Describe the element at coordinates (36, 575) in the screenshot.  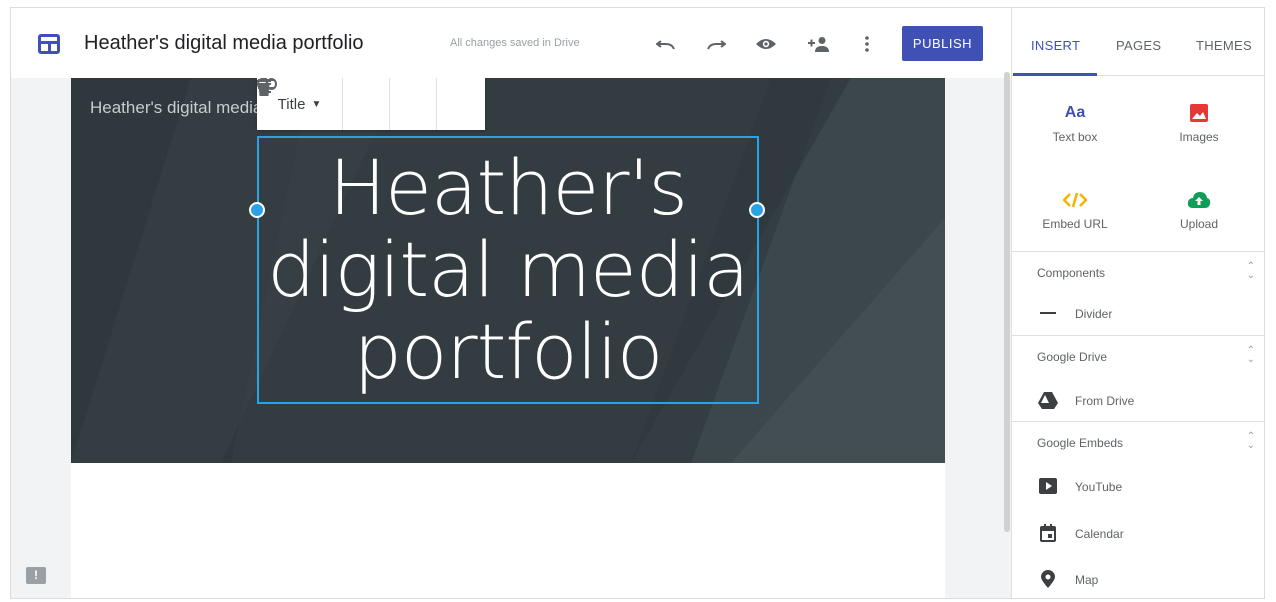
I see `feedback-icon: !` at that location.